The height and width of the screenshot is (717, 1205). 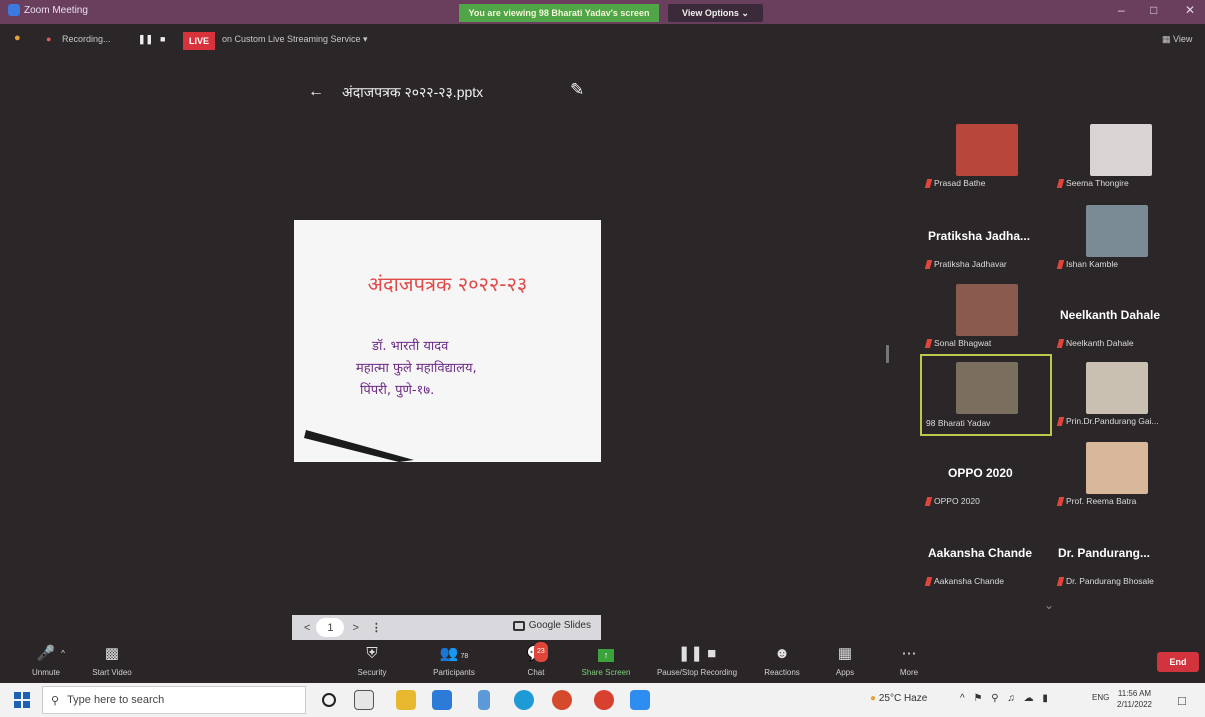 What do you see at coordinates (199, 41) in the screenshot?
I see `live-badge: LIVE` at bounding box center [199, 41].